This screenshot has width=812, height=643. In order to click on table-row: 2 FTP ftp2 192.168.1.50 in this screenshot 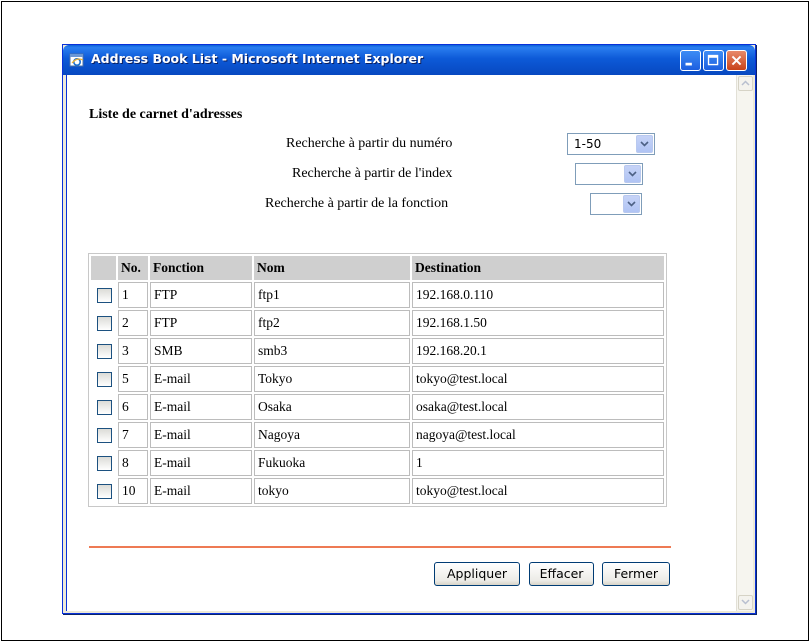, I will do `click(377, 323)`.